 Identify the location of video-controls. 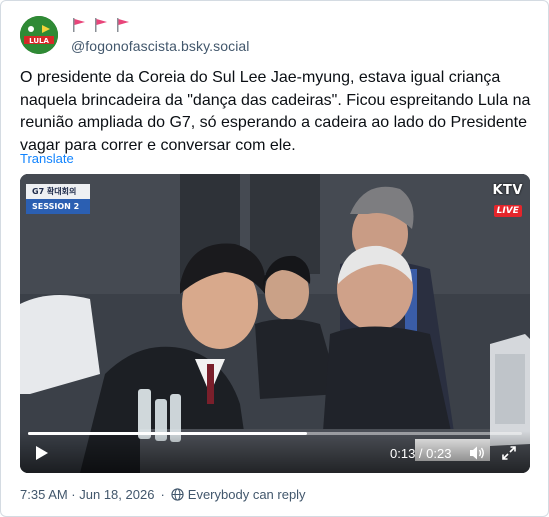
(275, 452).